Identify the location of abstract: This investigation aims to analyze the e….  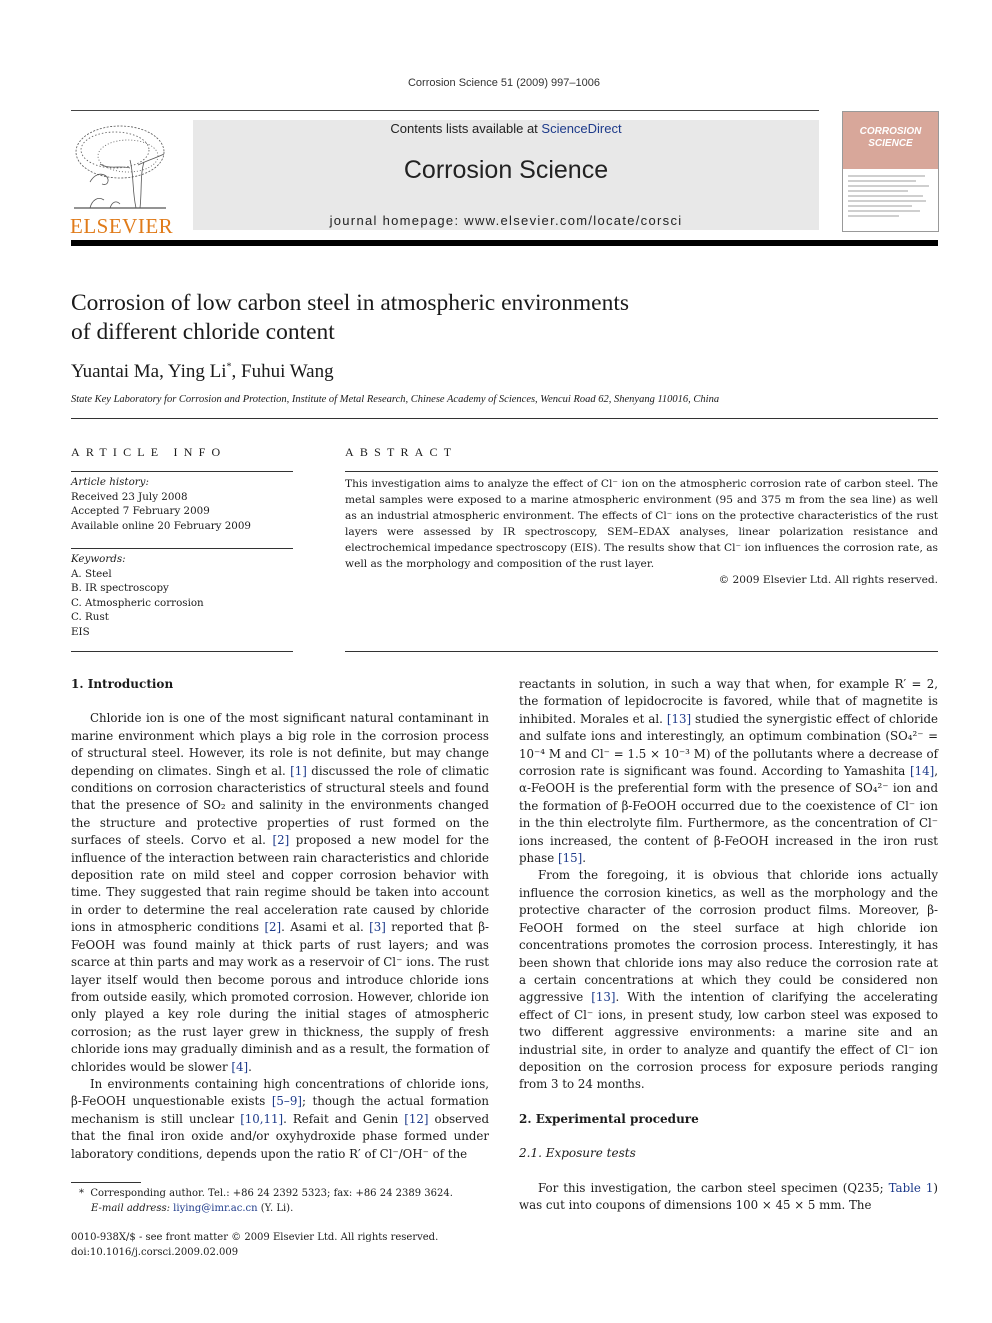
(641, 532).